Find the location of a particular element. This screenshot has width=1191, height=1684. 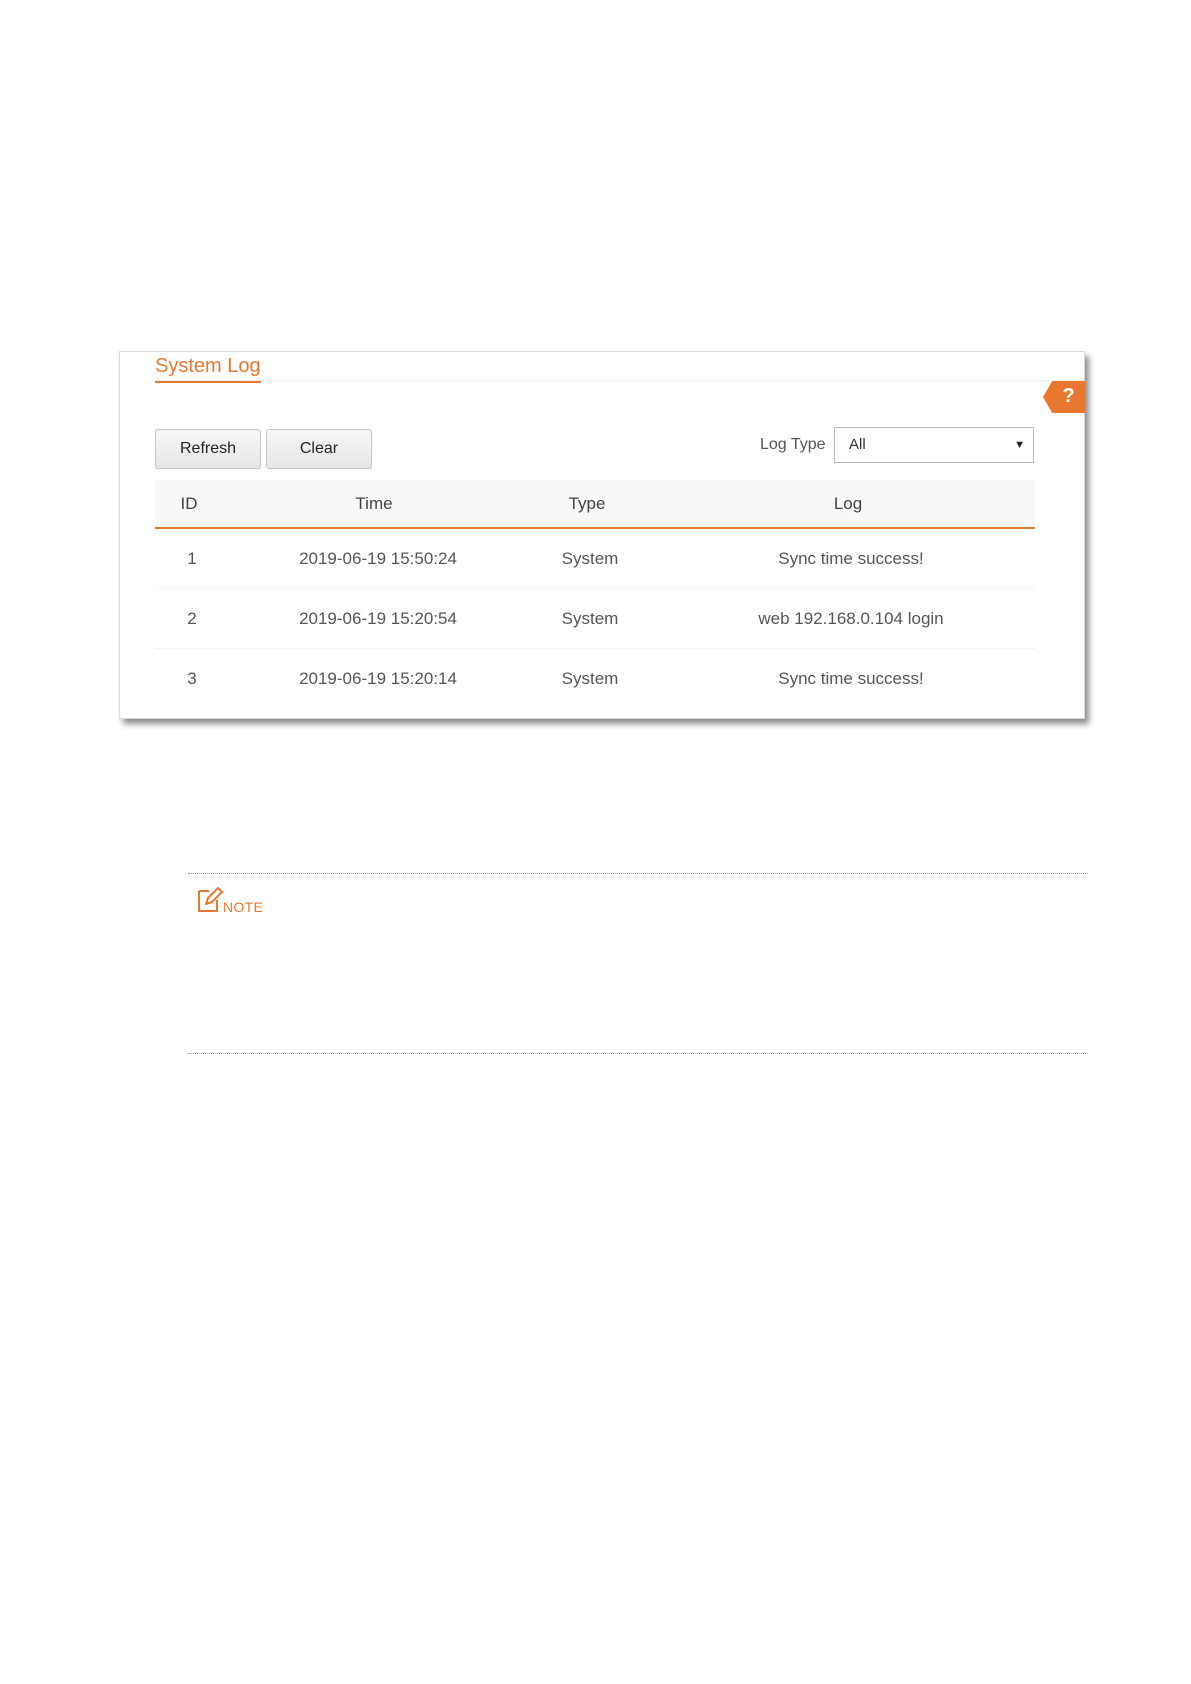

note-label: NOTE is located at coordinates (243, 907).